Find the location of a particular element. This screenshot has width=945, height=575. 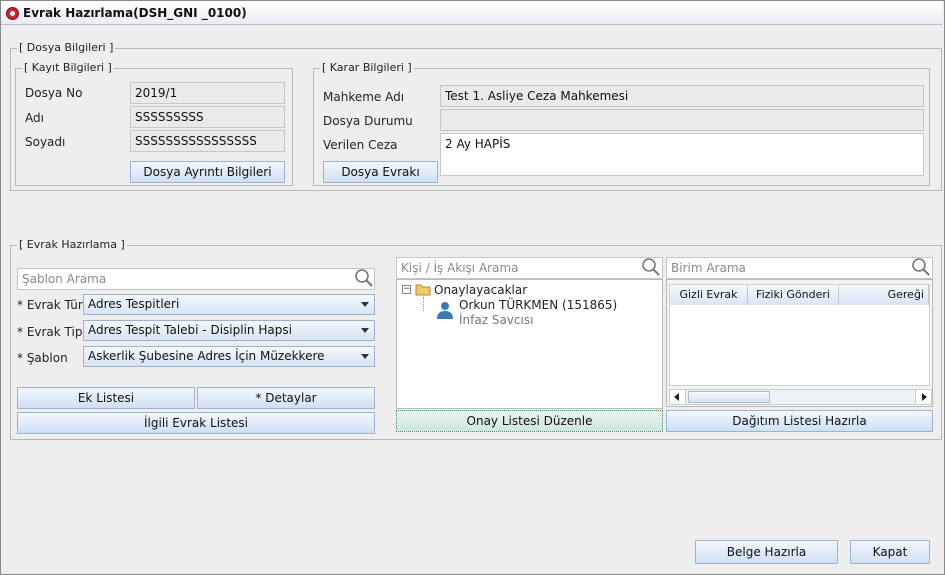

dosya-durumu-label: Dosya Durumu is located at coordinates (368, 121).